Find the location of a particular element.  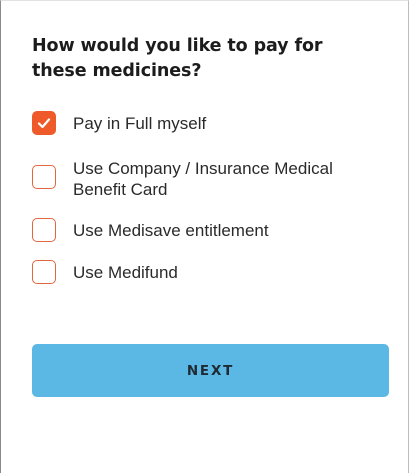

option-pay-in-full: Pay in Full myself is located at coordinates (202, 123).